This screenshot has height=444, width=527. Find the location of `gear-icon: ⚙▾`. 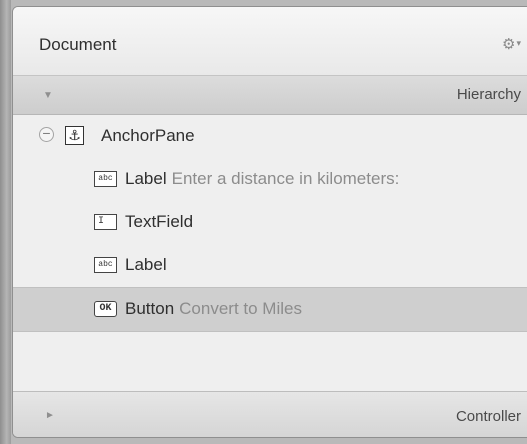

gear-icon: ⚙▾ is located at coordinates (511, 44).